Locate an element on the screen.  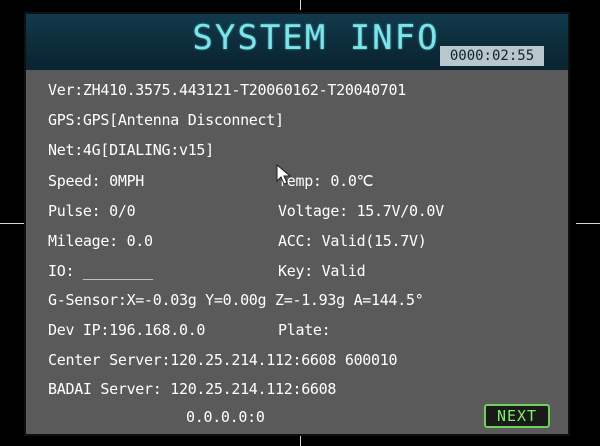
mileage-row: Mileage: 0.0 is located at coordinates (100, 241).